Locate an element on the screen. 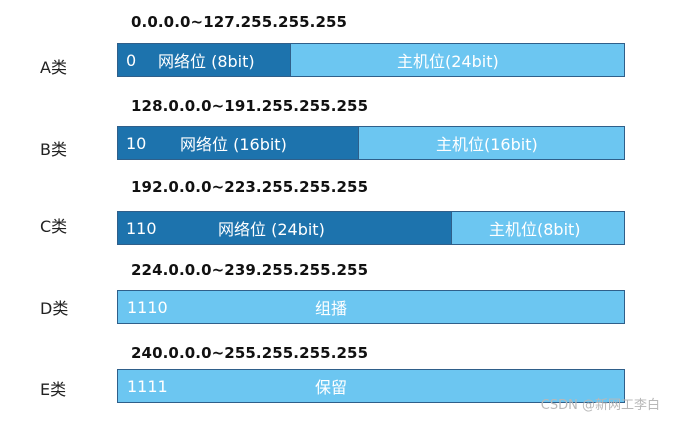  address-bar-a: 0 网络位 (8bit) 主机位(24bit) is located at coordinates (371, 60).